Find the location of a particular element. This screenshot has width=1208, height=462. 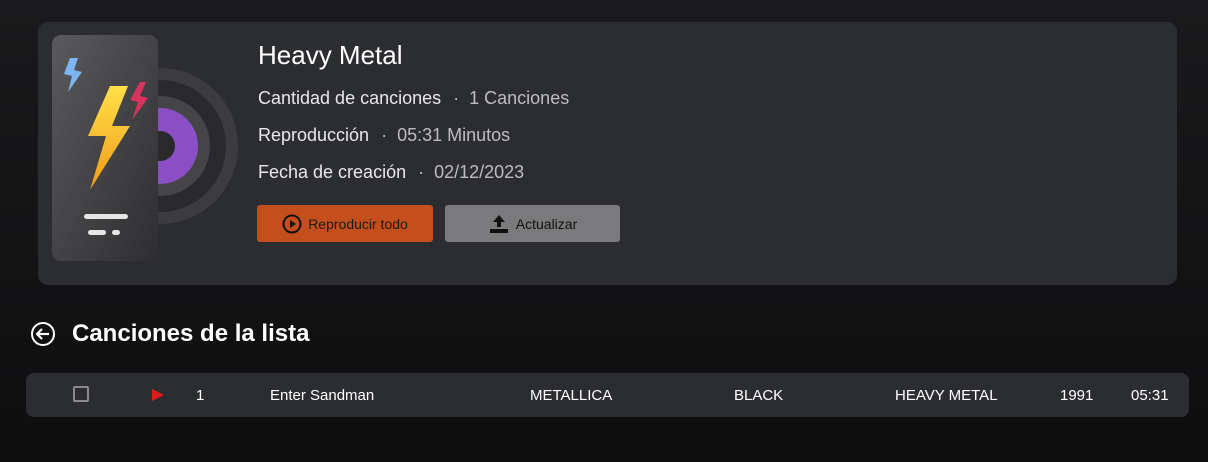

meta-duration-value: 05:31 Minutos is located at coordinates (454, 135).